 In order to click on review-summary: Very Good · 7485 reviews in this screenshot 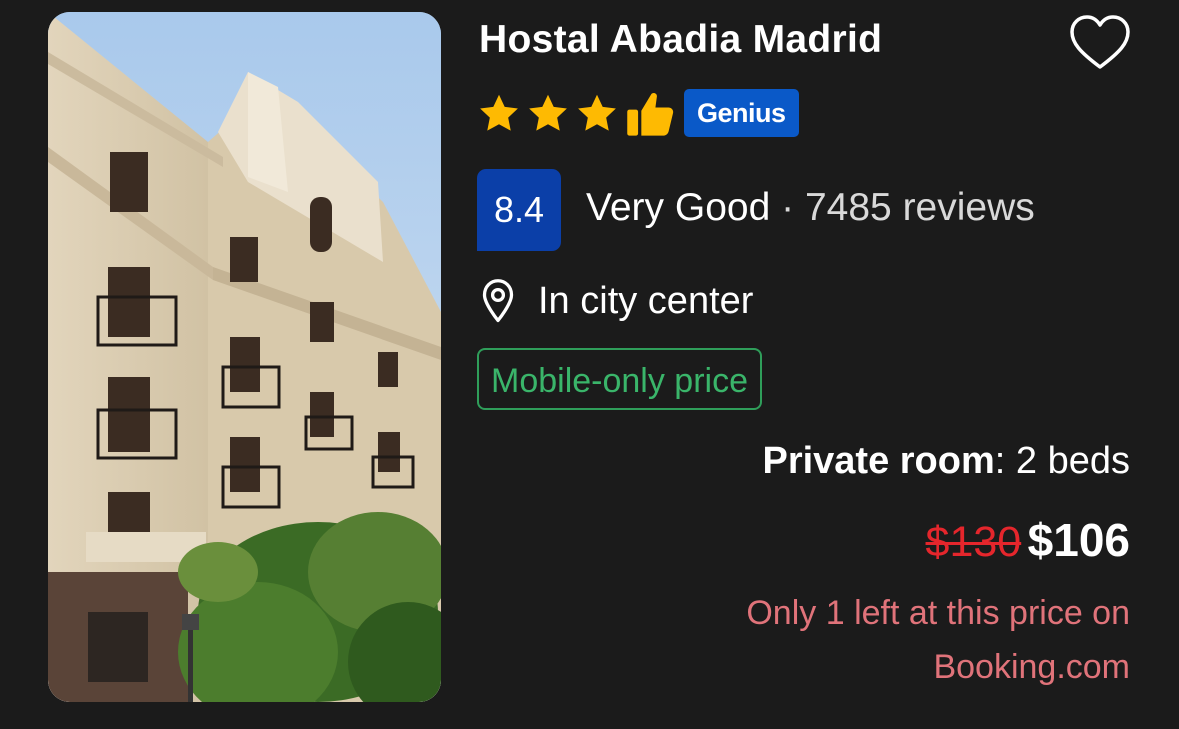, I will do `click(810, 208)`.